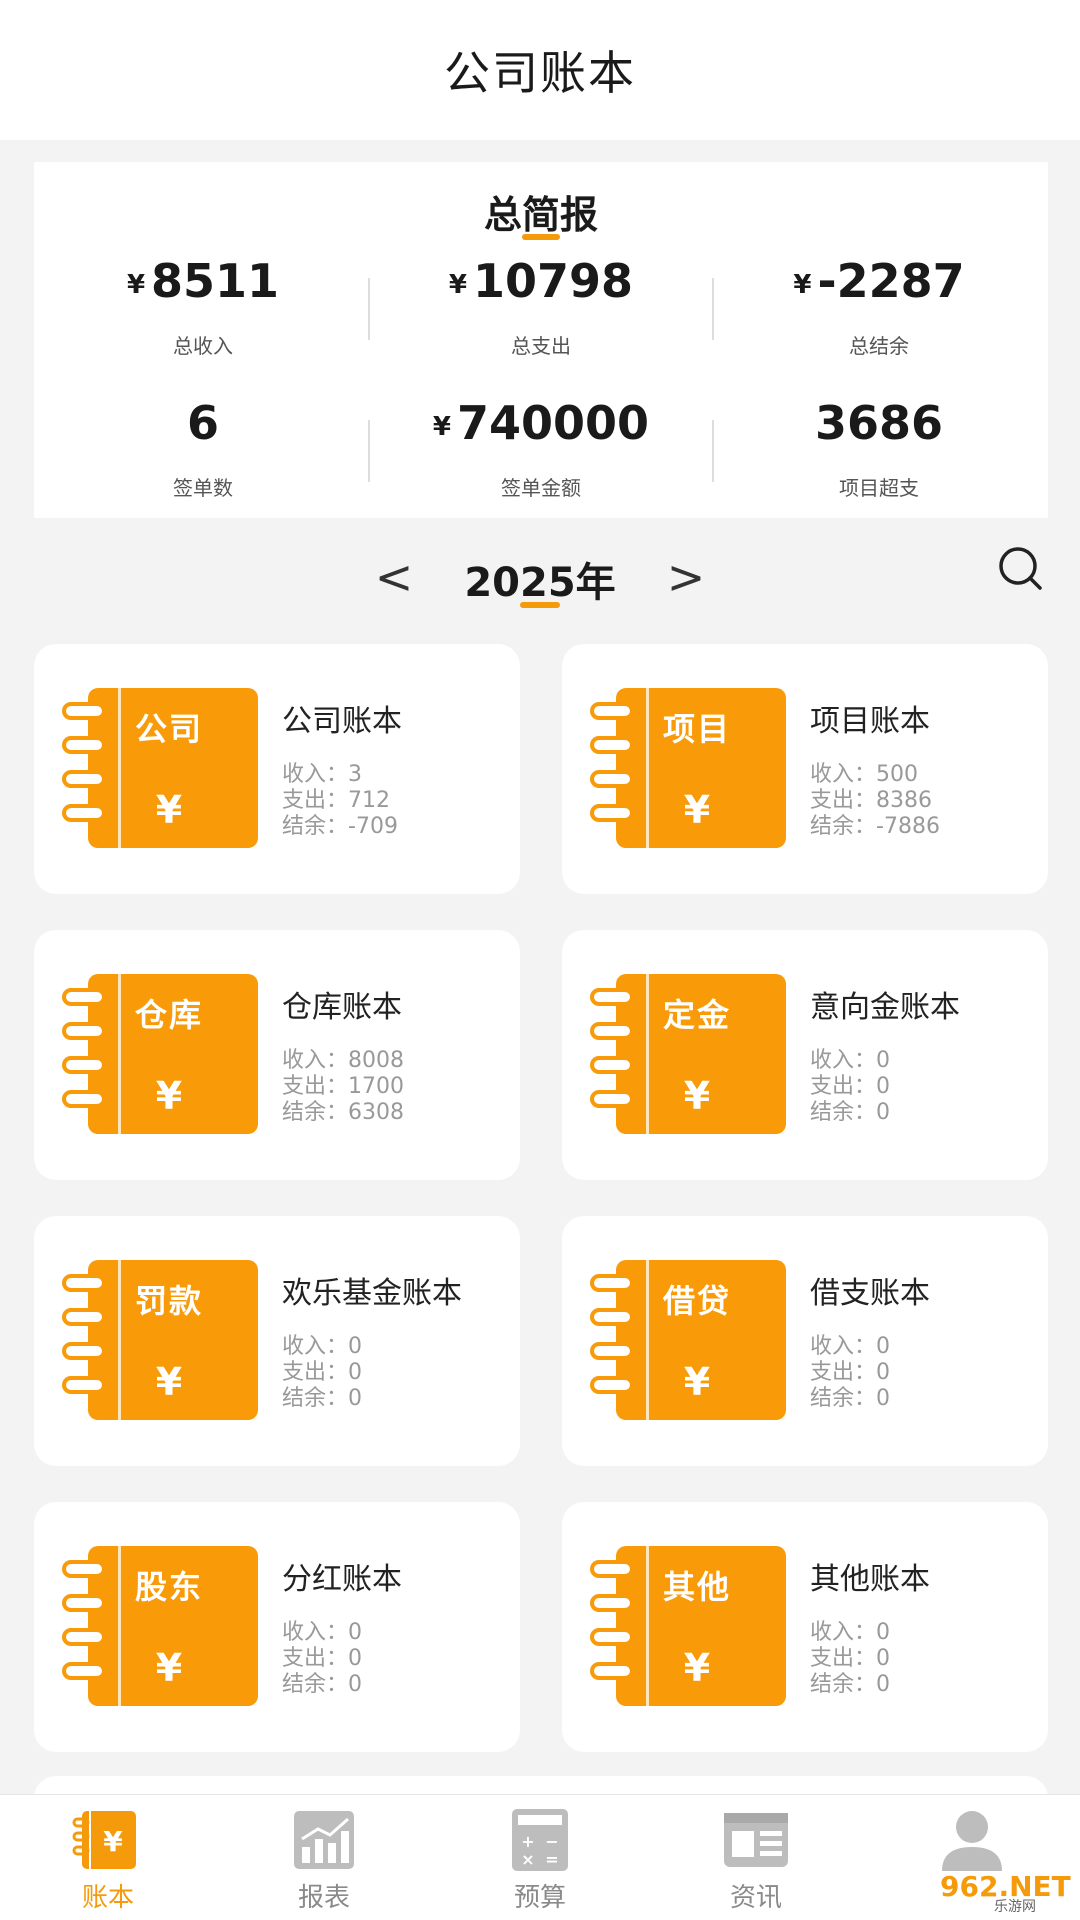  Describe the element at coordinates (372, 1293) in the screenshot. I see `ledger-title: 欢乐基金账本` at that location.